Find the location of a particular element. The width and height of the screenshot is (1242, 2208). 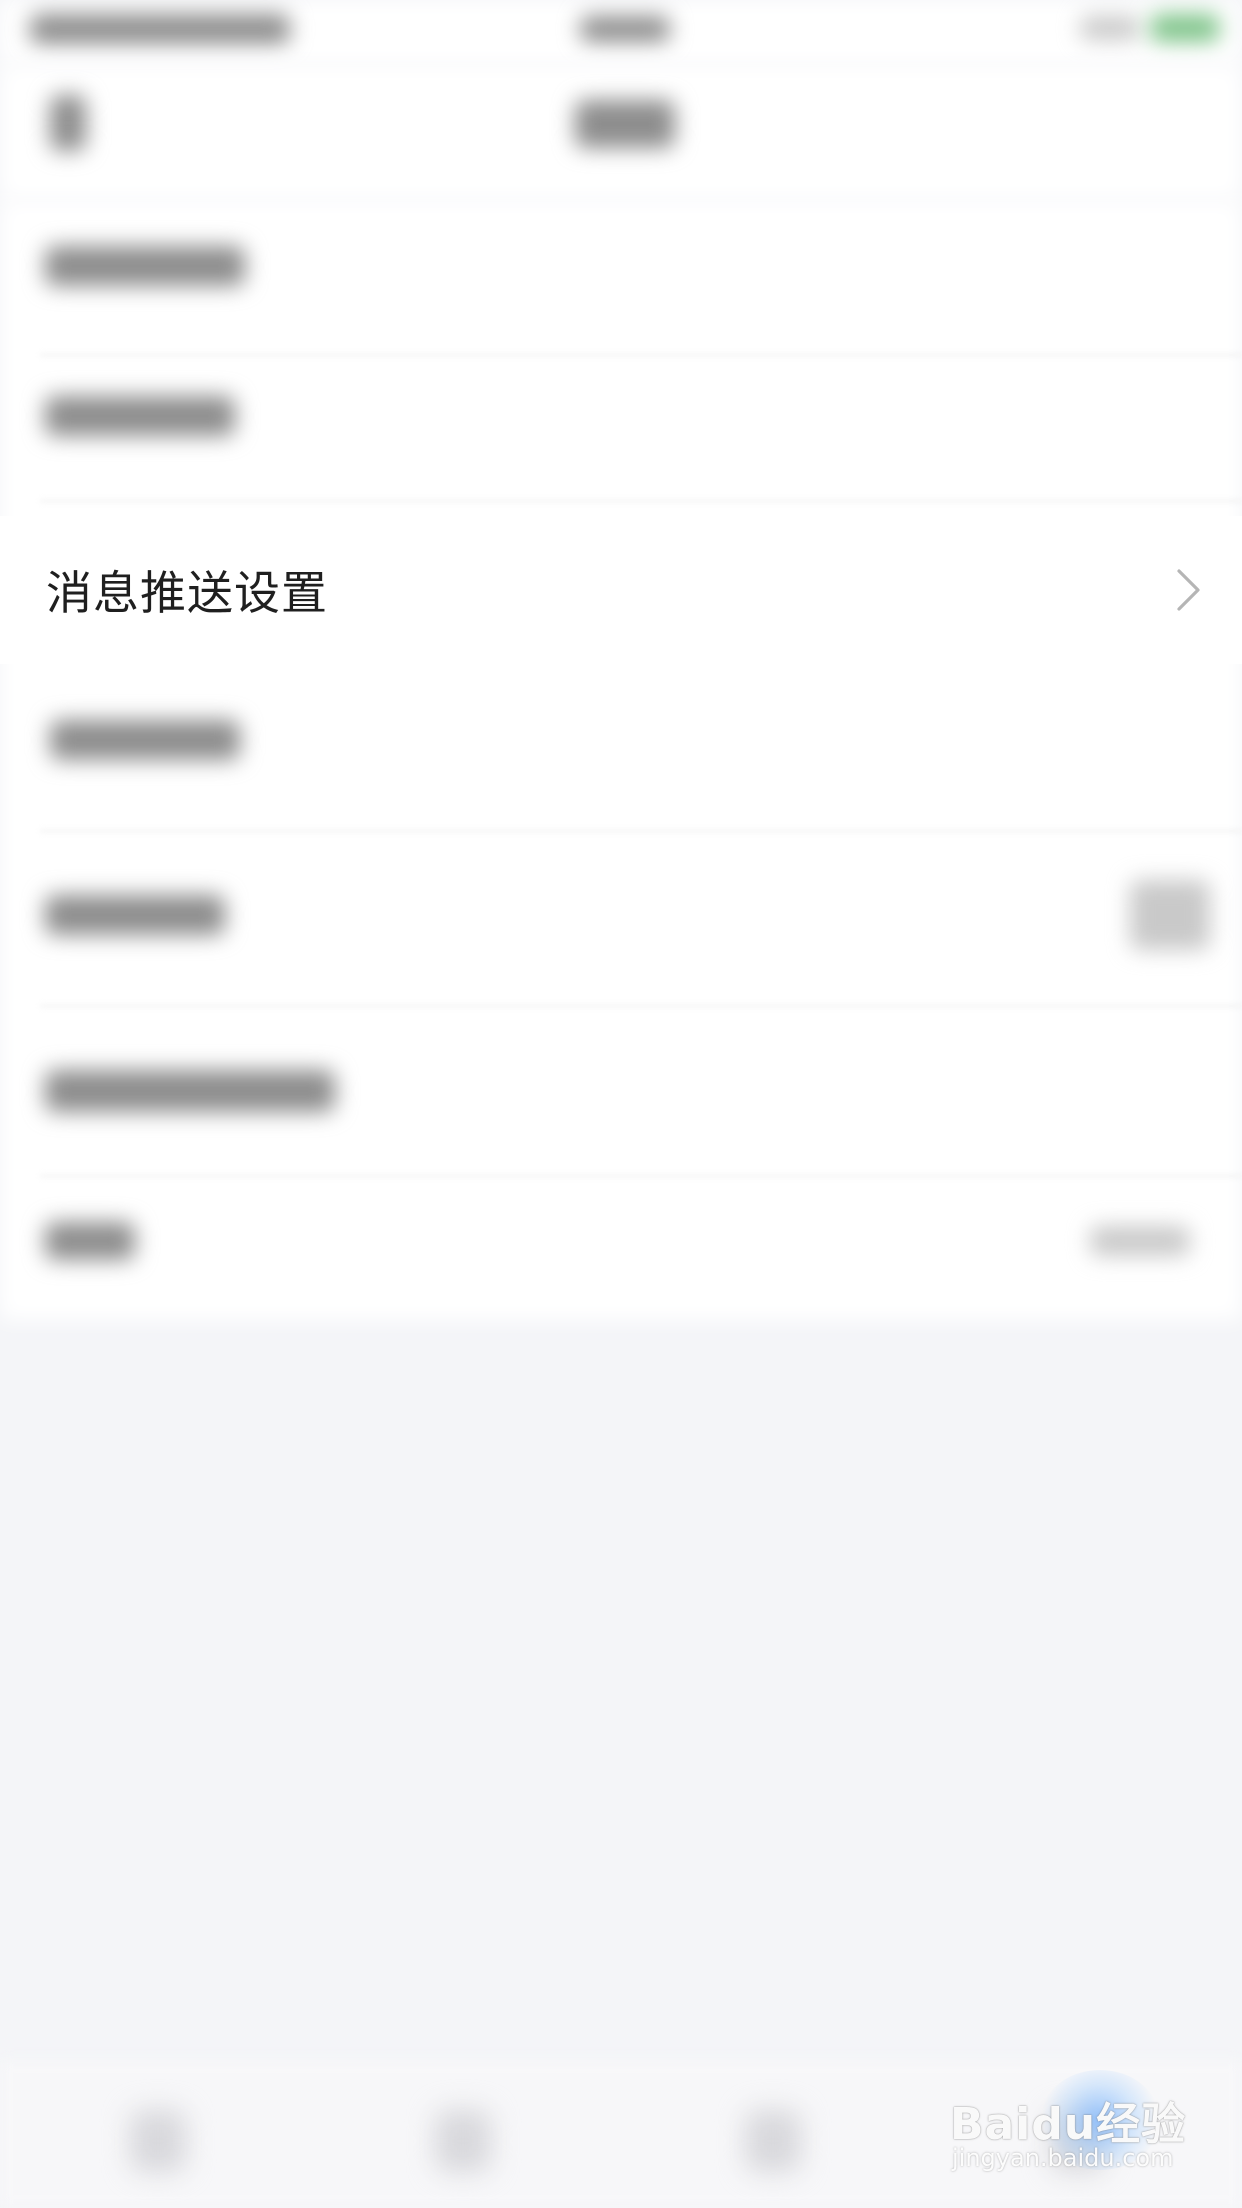

baidu-jingyan-watermark: Baidu经验 jingyan.baidu.com is located at coordinates (1080, 2130).